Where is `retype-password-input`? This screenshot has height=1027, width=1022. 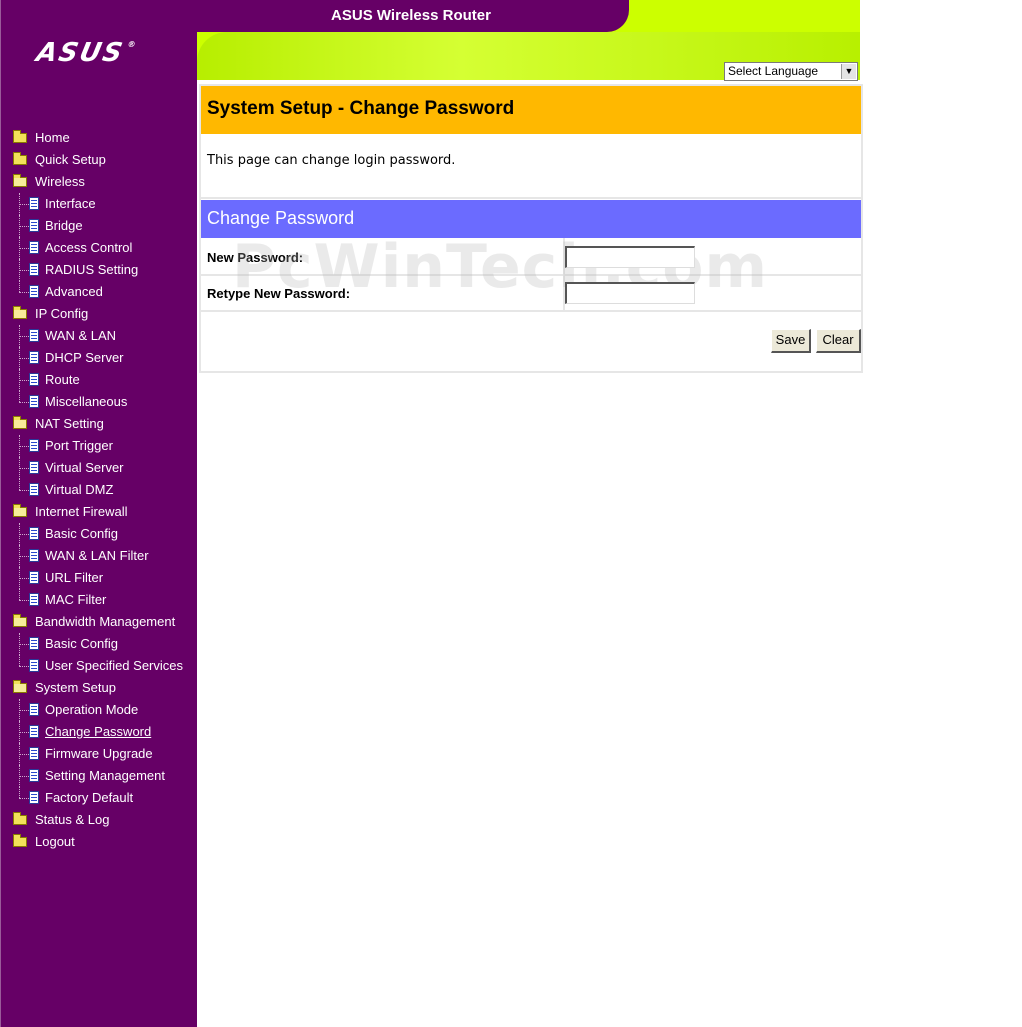
retype-password-input is located at coordinates (630, 293).